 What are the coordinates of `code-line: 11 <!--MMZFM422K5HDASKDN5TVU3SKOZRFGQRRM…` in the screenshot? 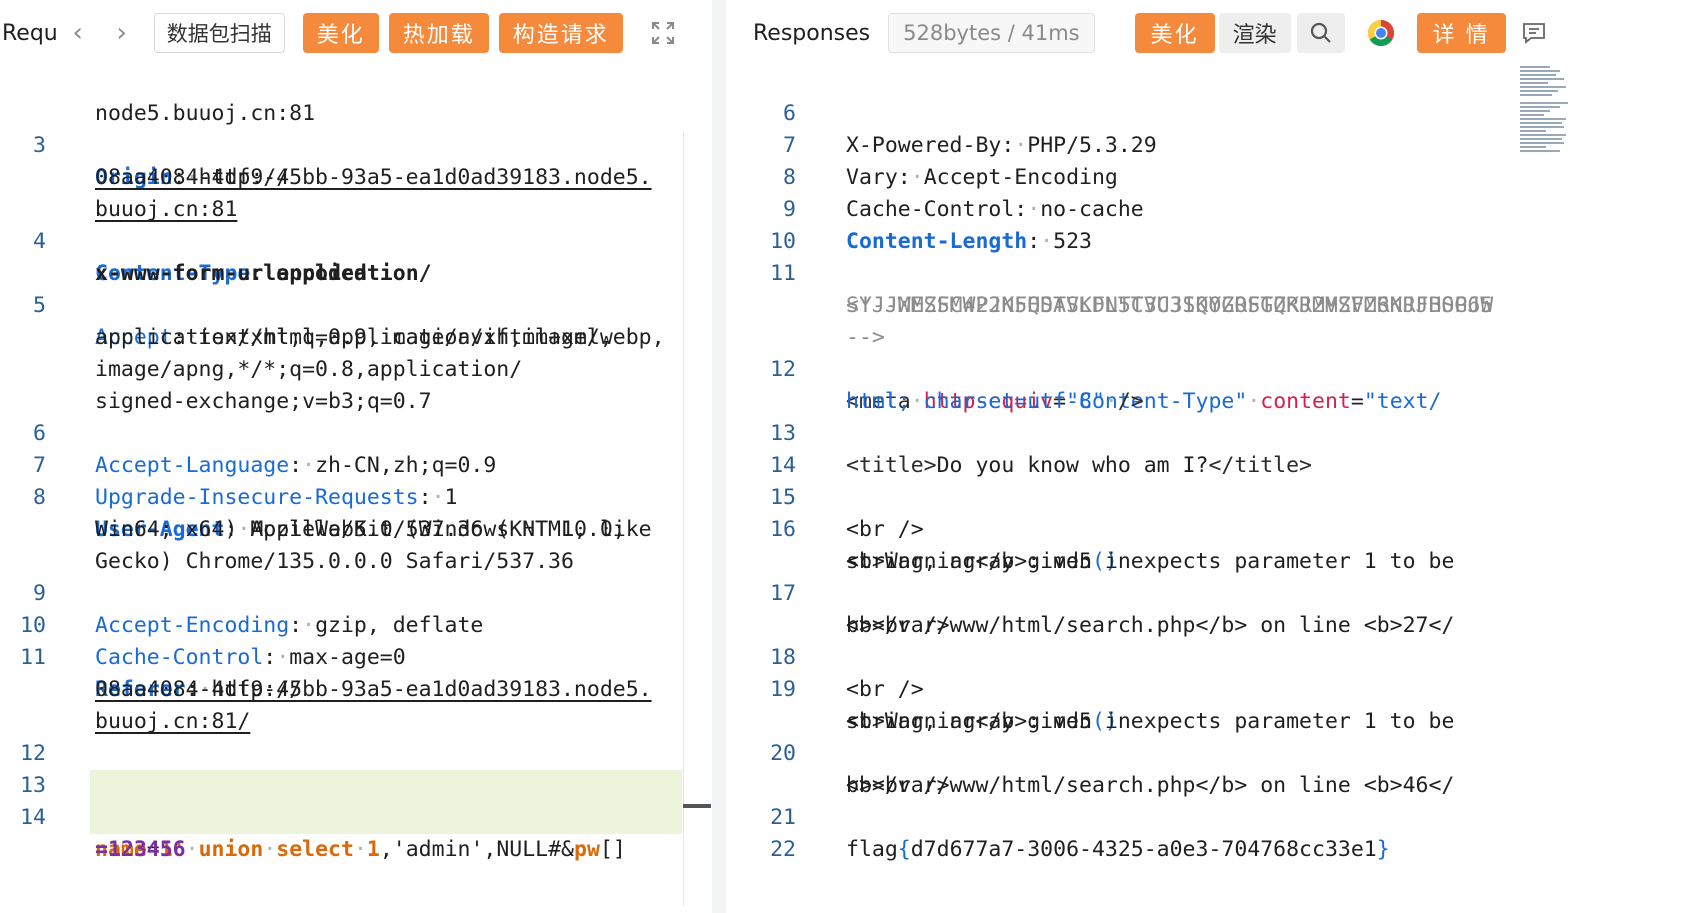 It's located at (1208, 272).